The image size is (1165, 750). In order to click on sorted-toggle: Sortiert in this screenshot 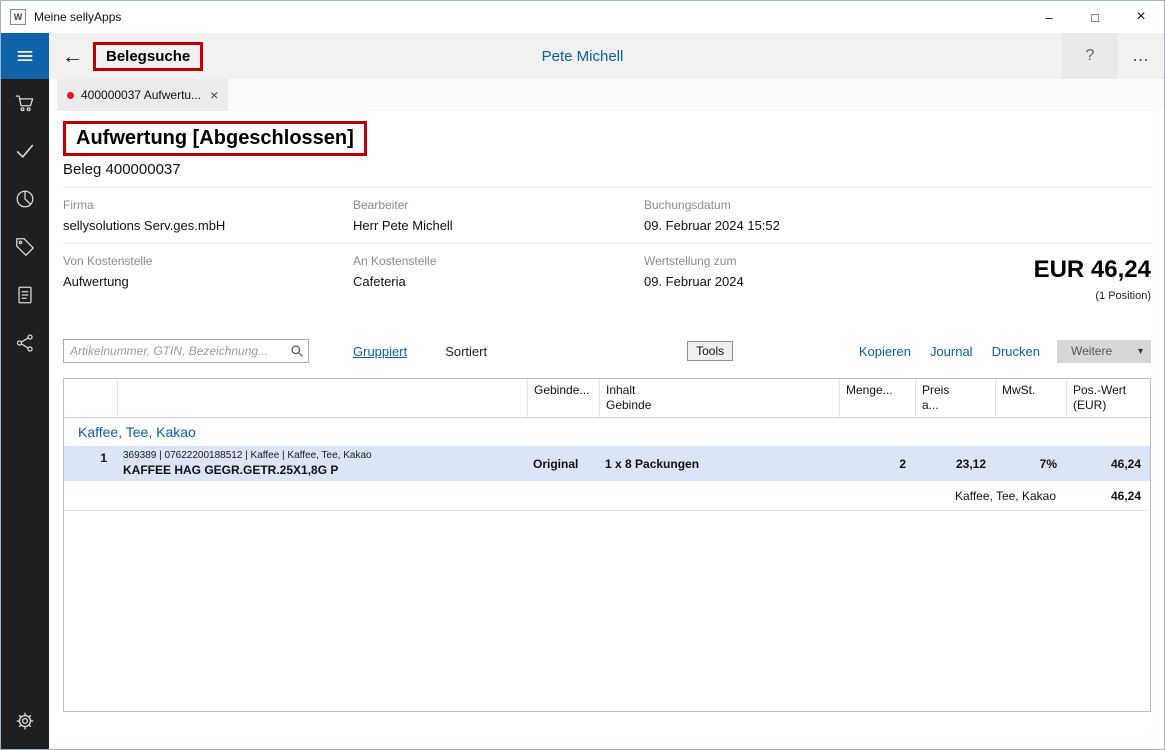, I will do `click(466, 351)`.